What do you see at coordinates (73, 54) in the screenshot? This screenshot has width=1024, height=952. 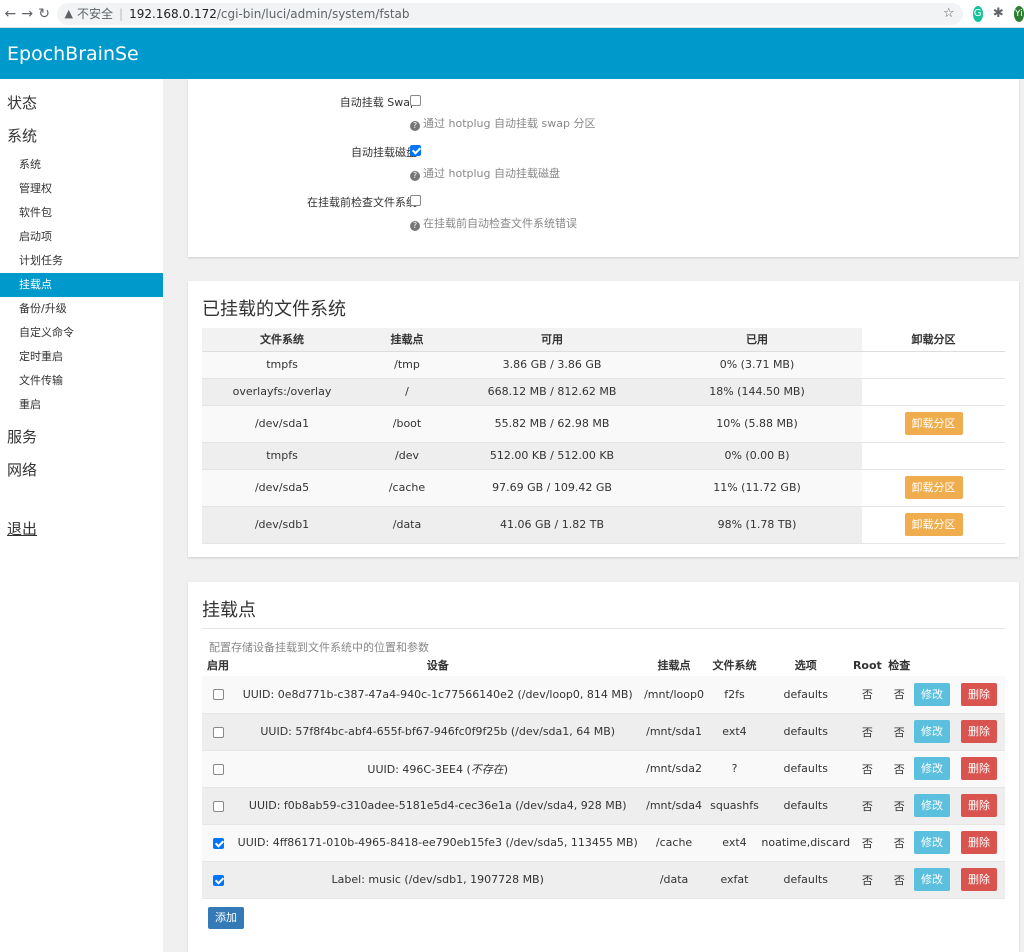 I see `brand-title: EpochBrainSe` at bounding box center [73, 54].